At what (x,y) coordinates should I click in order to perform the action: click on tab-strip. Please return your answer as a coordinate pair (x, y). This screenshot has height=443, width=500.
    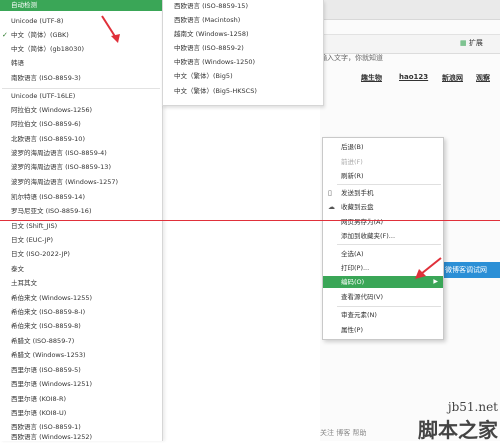
    Looking at the image, I should click on (410, 10).